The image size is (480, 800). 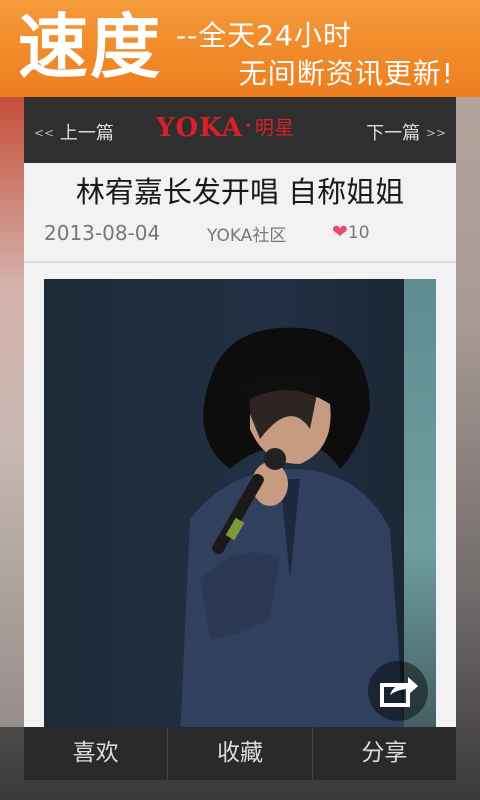 What do you see at coordinates (199, 128) in the screenshot?
I see `logo-brand: YOKA` at bounding box center [199, 128].